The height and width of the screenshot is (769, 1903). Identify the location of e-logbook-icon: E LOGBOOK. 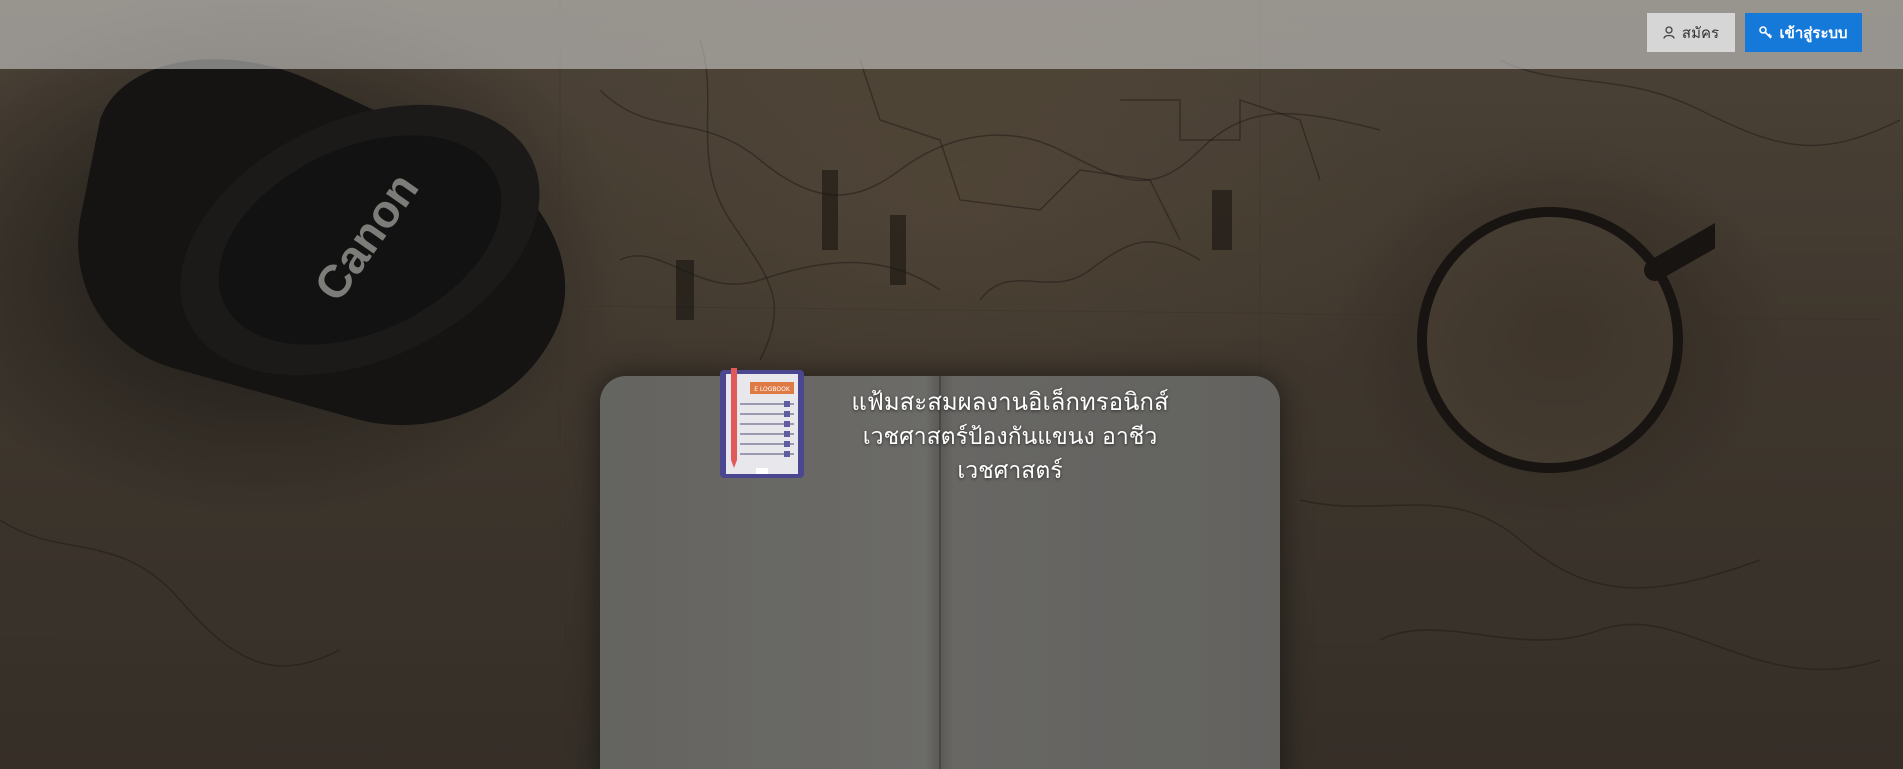
(762, 423).